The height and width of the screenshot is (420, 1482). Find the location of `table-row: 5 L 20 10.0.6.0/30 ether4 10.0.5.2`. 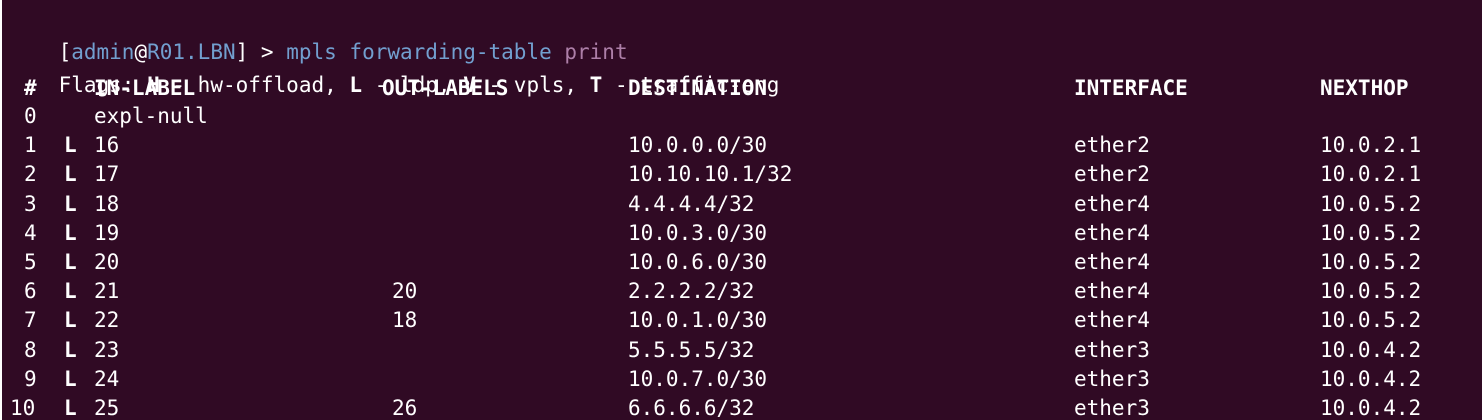

table-row: 5 L 20 10.0.6.0/30 ether4 10.0.5.2 is located at coordinates (738, 262).